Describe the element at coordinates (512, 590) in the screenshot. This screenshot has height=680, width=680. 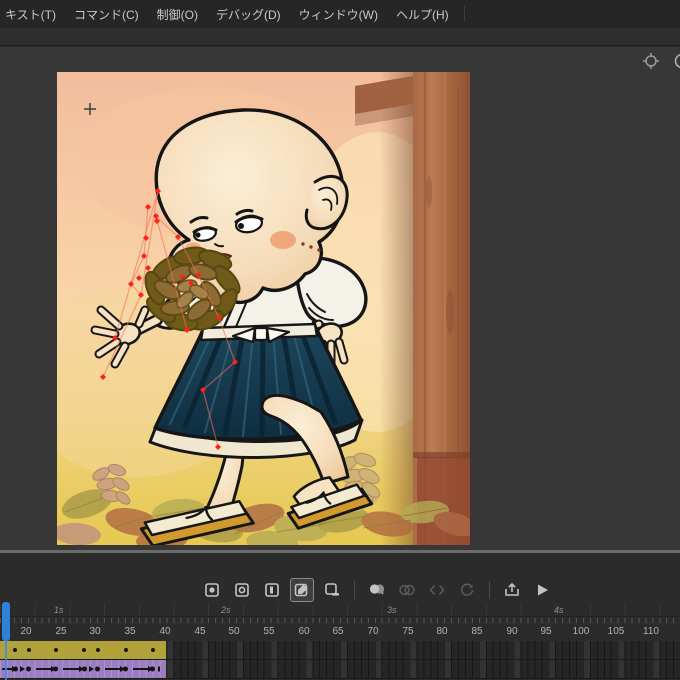
I see `export-frame-button` at that location.